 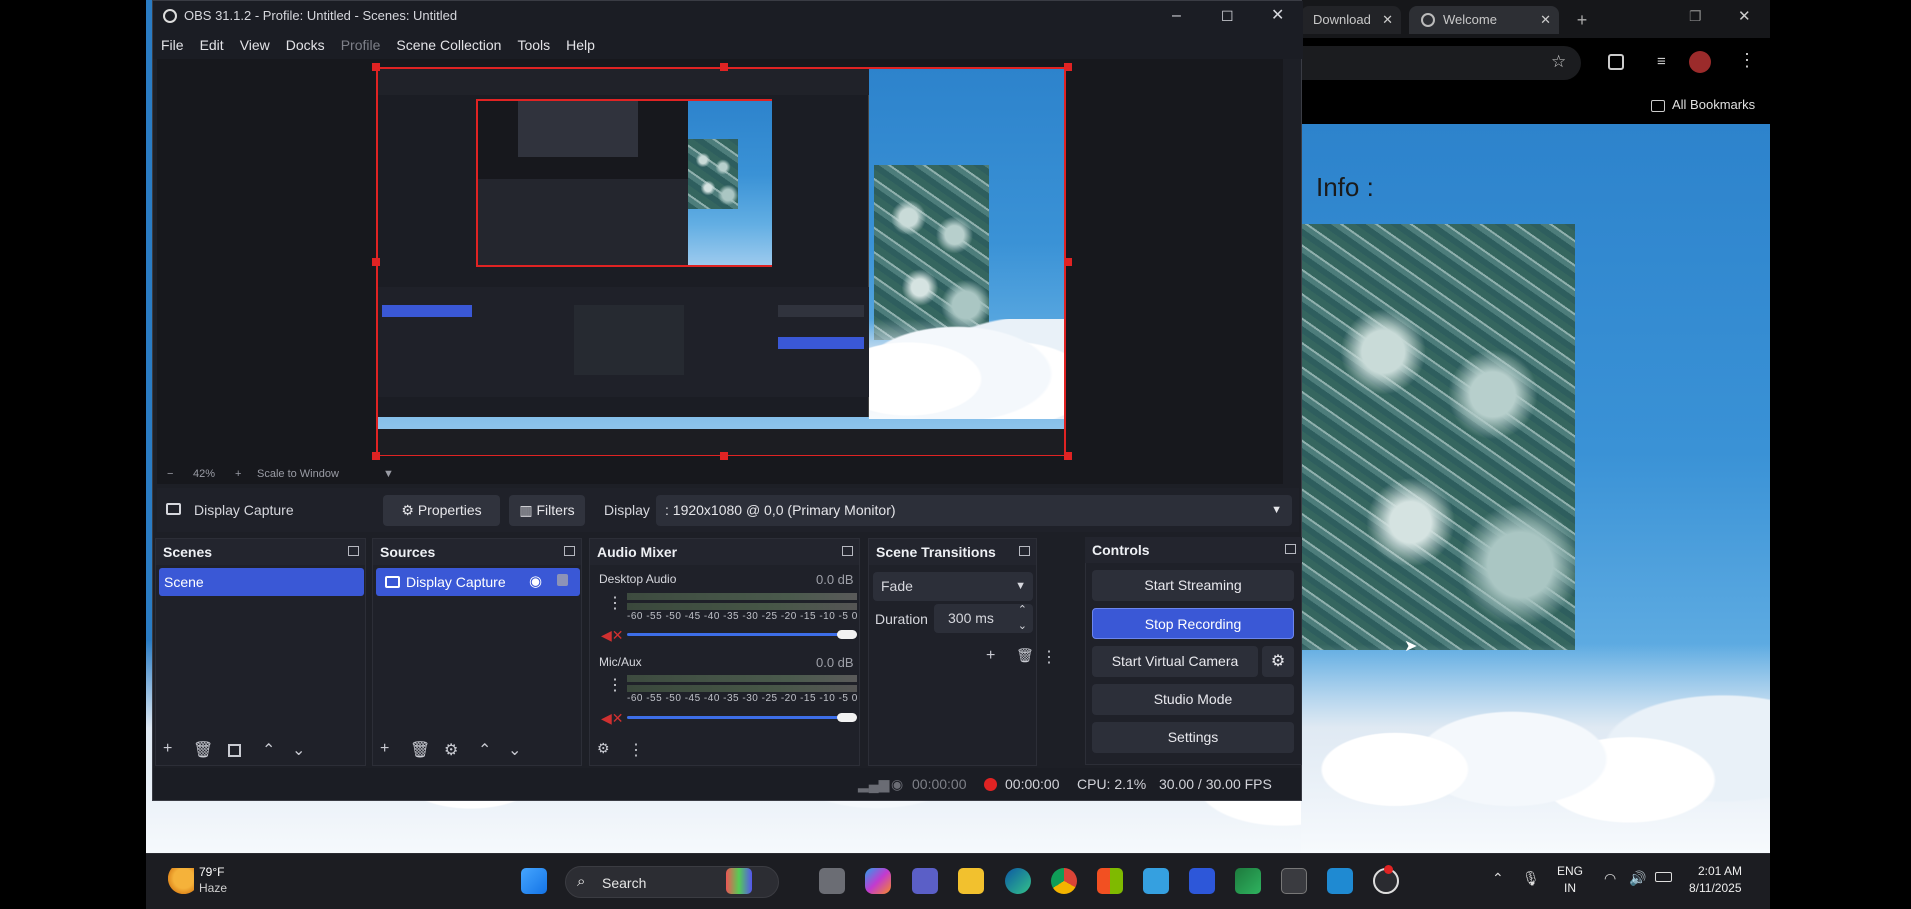 I want to click on menu-tools: Tools, so click(x=533, y=45).